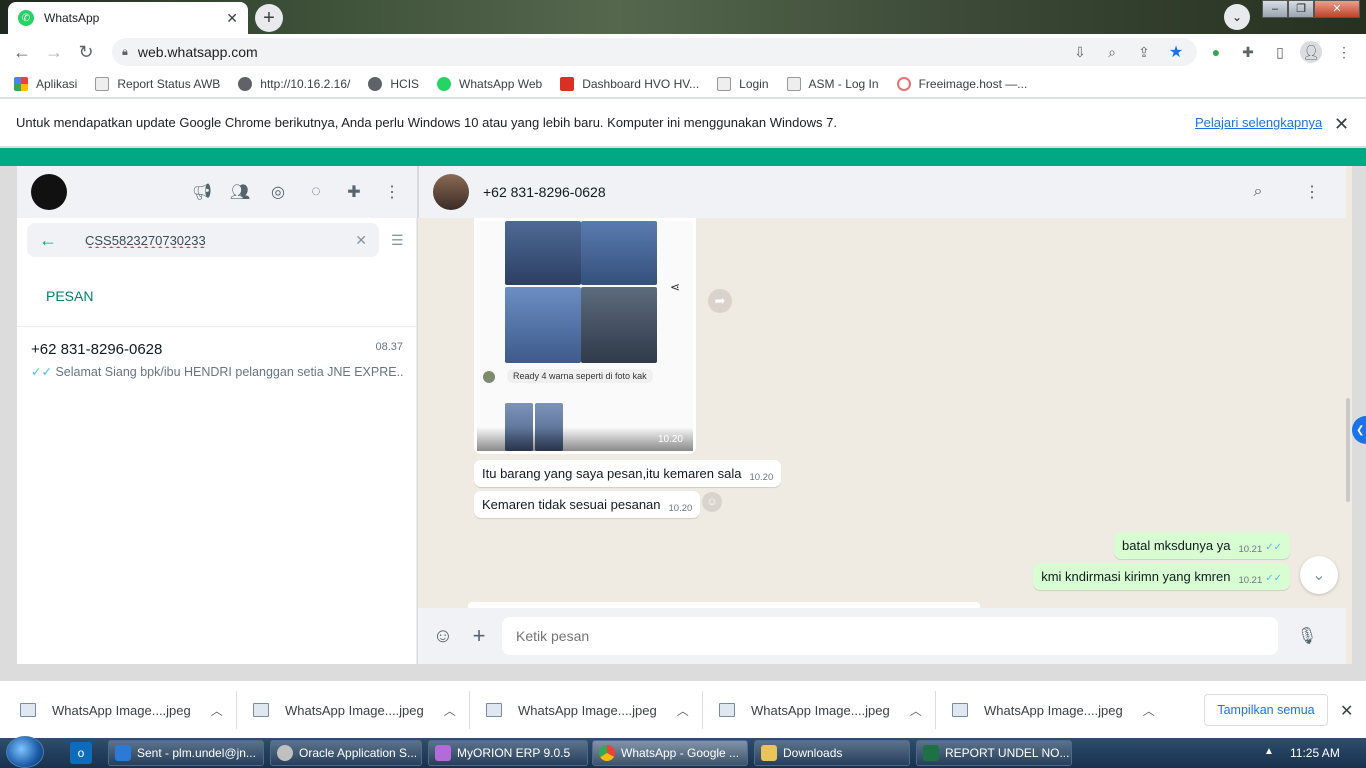  What do you see at coordinates (1248, 52) in the screenshot?
I see `extensions-puzzle-icon: ✚` at bounding box center [1248, 52].